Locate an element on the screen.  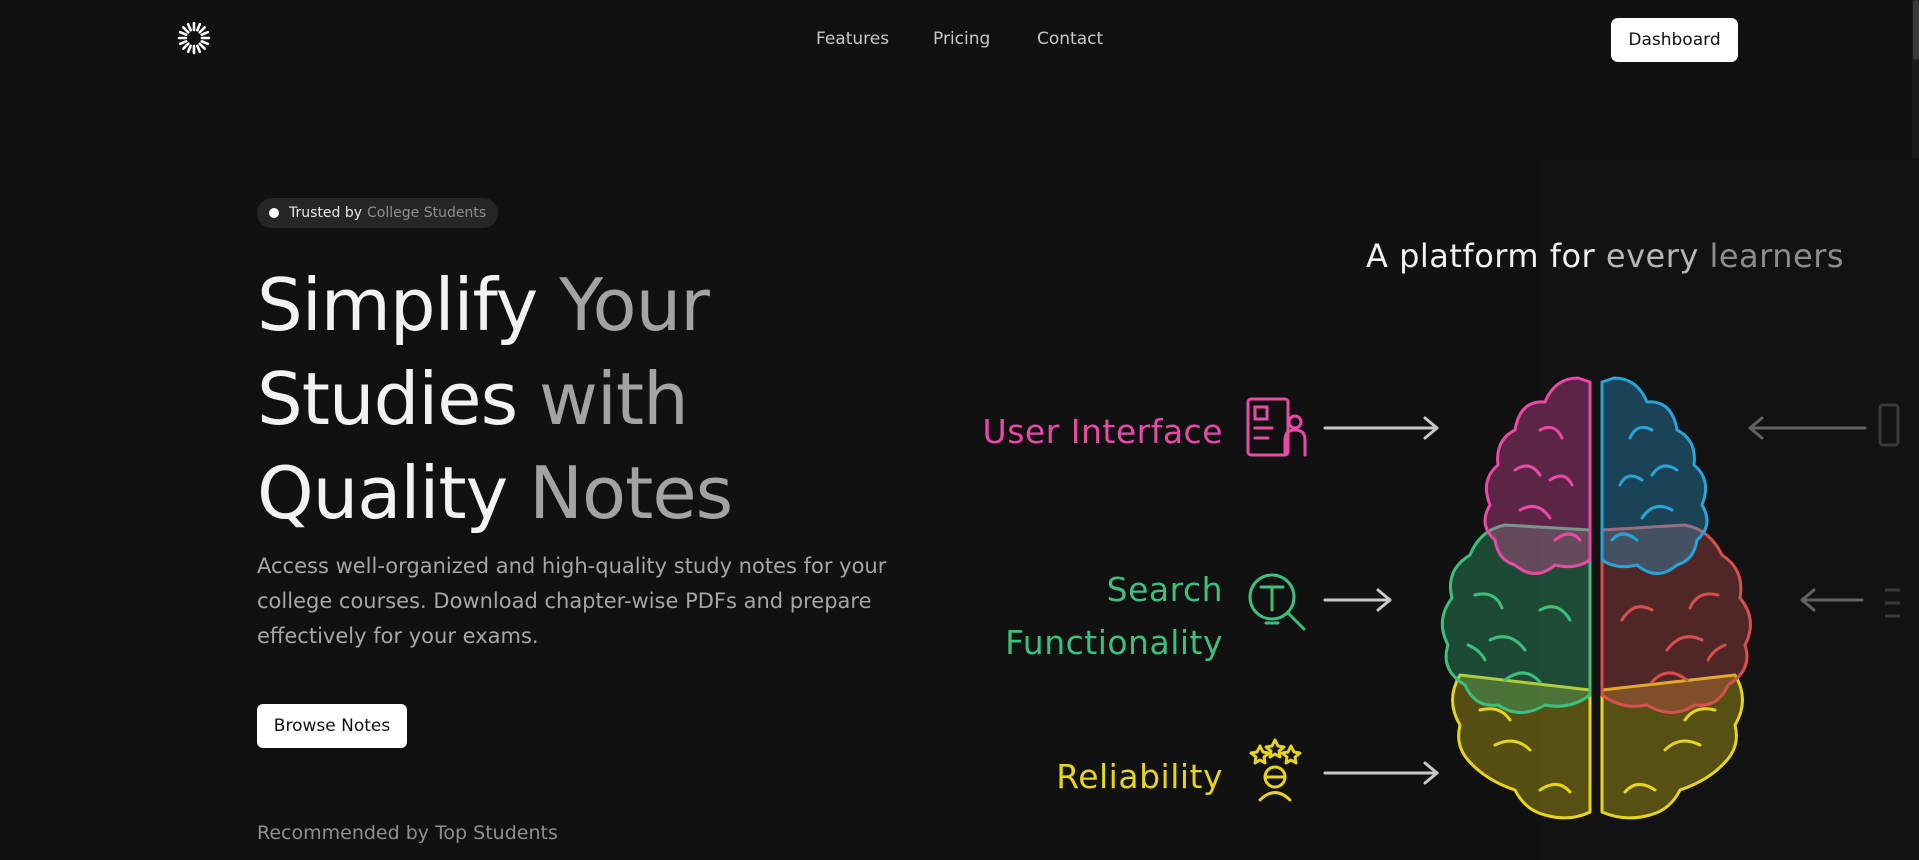
illustration-title-b: every is located at coordinates (1657, 256).